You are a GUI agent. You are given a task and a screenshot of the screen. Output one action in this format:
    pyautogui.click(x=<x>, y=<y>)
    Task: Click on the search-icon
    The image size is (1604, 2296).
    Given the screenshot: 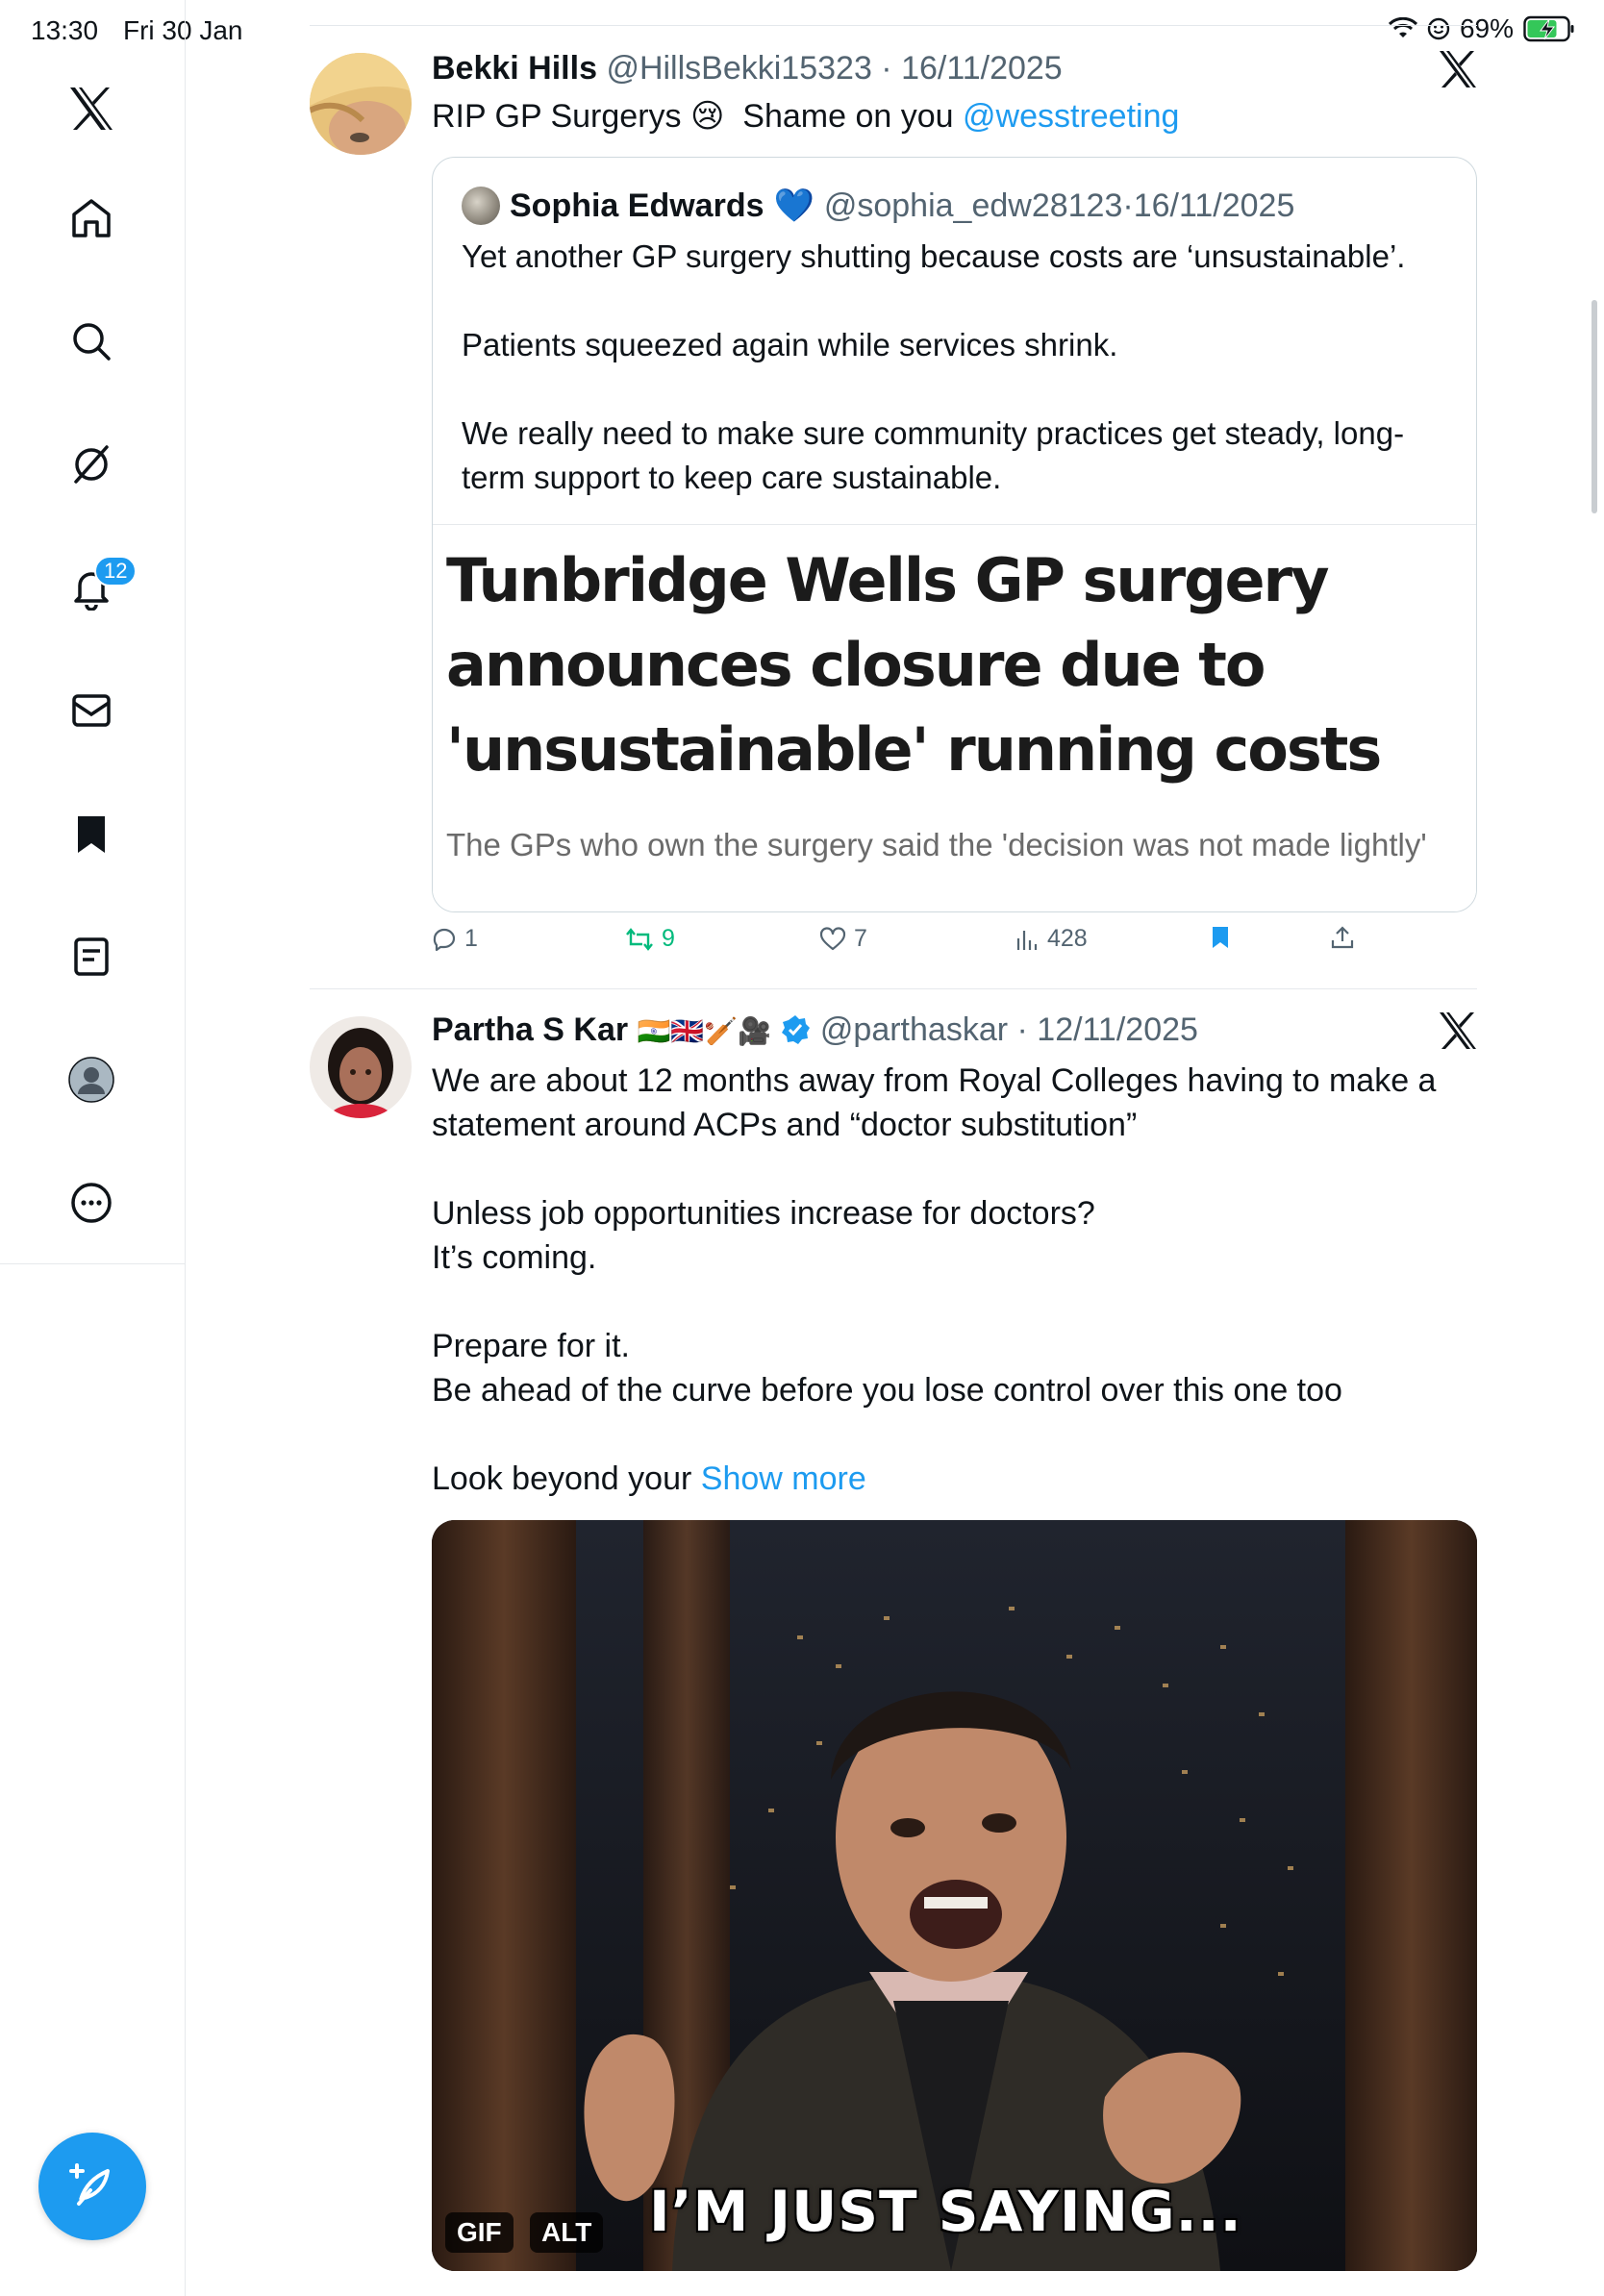 What is the action you would take?
    pyautogui.click(x=91, y=341)
    